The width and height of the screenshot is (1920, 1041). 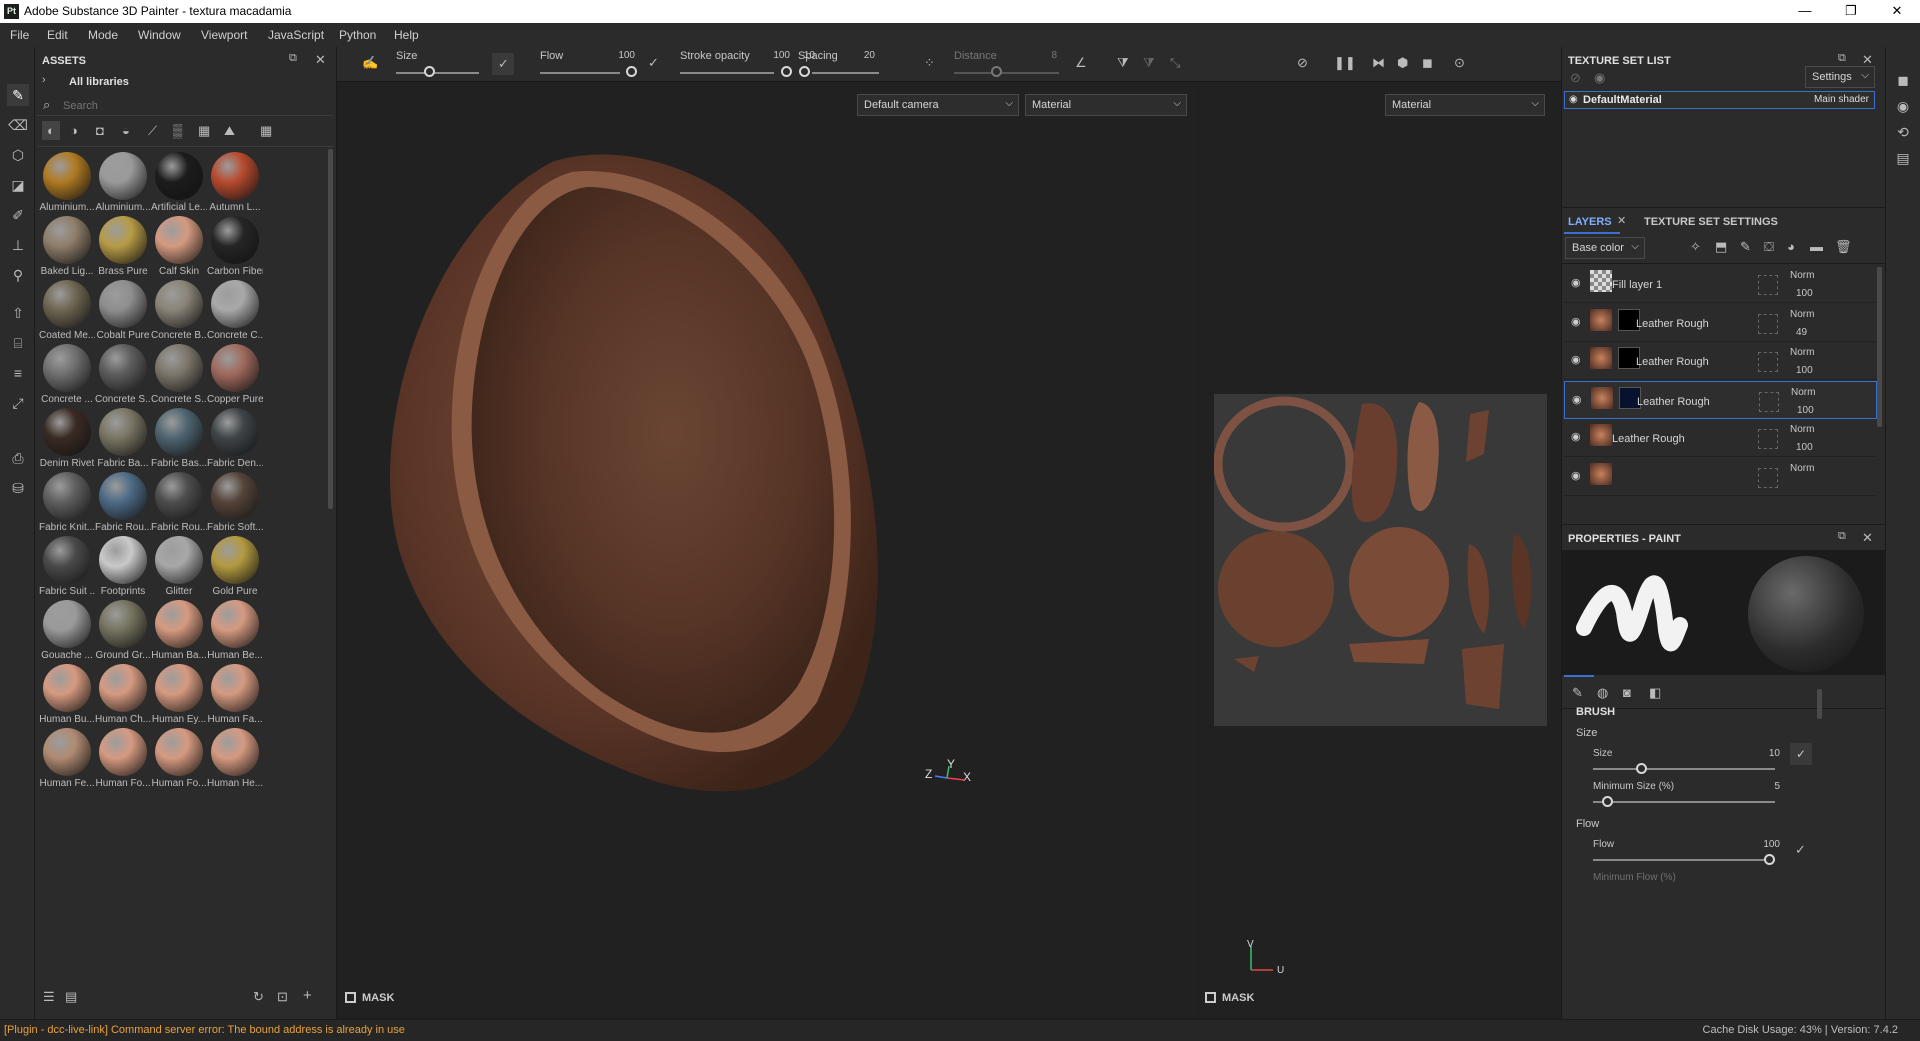 I want to click on size-pressure-icon: ✓, so click(x=503, y=64).